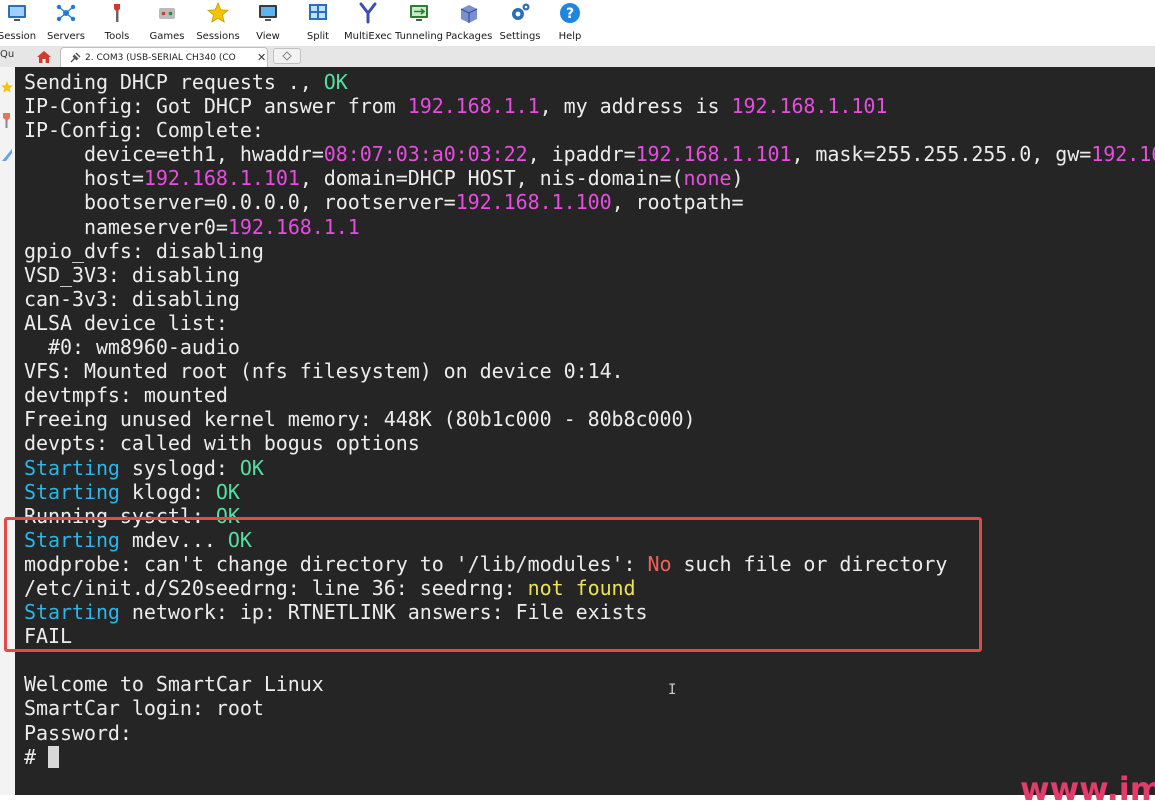  What do you see at coordinates (167, 13) in the screenshot?
I see `games-icon` at bounding box center [167, 13].